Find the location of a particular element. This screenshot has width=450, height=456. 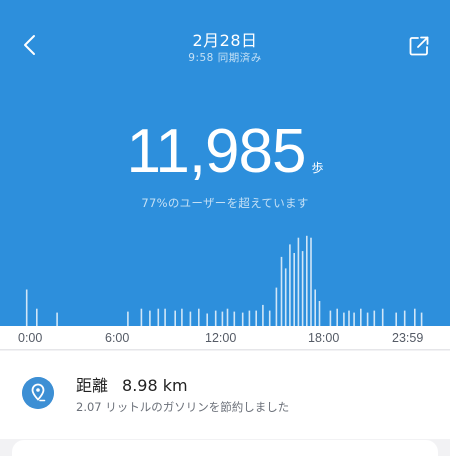

share-icon is located at coordinates (419, 46).